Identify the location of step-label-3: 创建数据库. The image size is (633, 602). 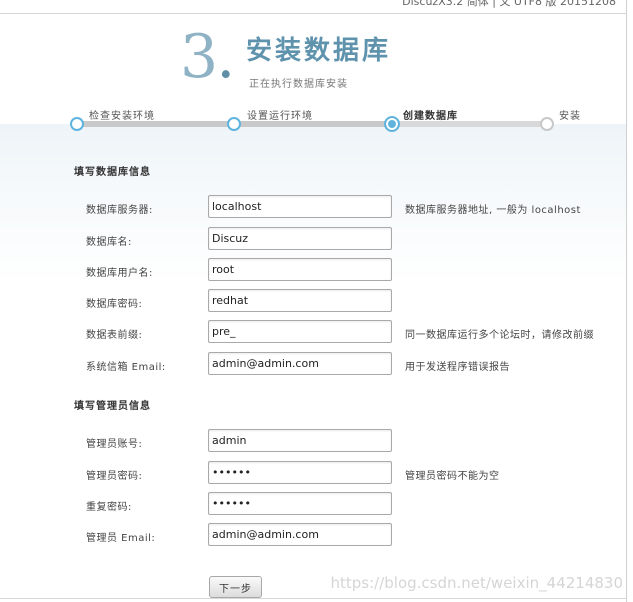
(430, 116).